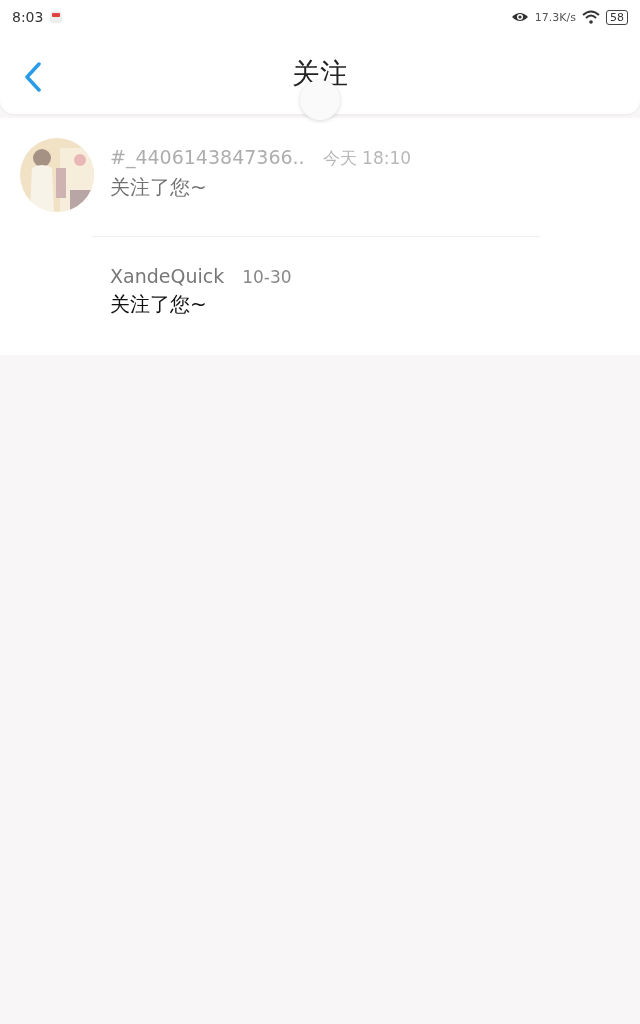 This screenshot has height=1024, width=640. What do you see at coordinates (591, 17) in the screenshot?
I see `wifi-icon` at bounding box center [591, 17].